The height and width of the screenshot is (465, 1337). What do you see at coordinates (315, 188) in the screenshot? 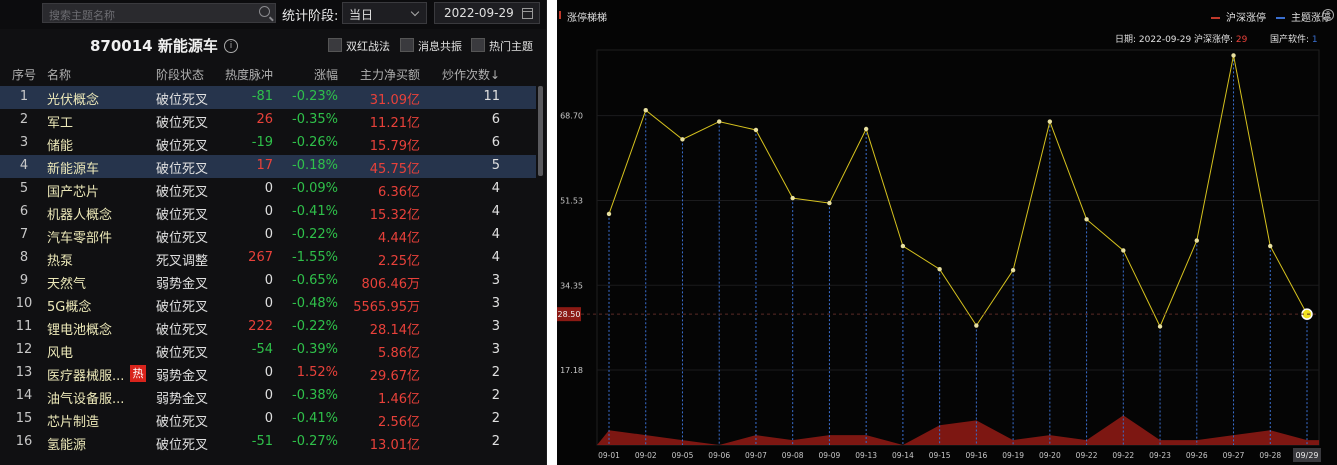
I see `change-pct: -0.09%` at bounding box center [315, 188].